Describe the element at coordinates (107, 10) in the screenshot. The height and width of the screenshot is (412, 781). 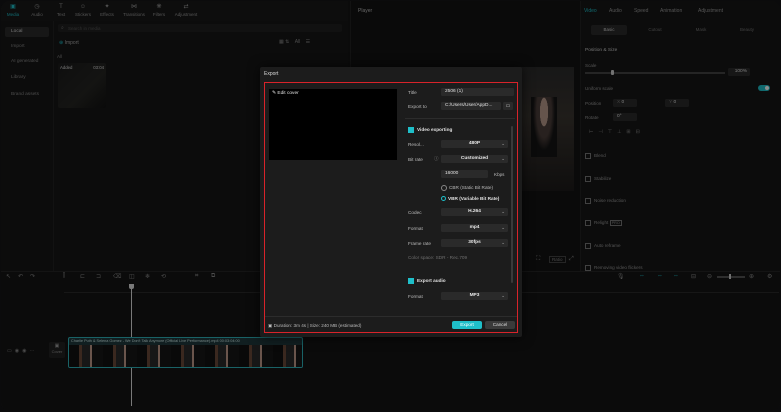
I see `toolbar-effects: ✦ Effects` at that location.